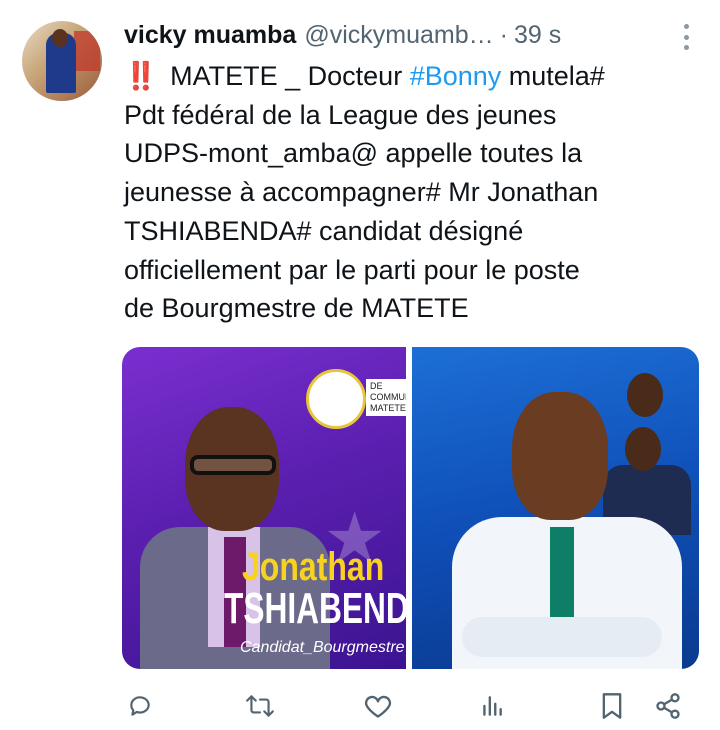 The height and width of the screenshot is (730, 720). I want to click on analytics-icon, so click(492, 706).